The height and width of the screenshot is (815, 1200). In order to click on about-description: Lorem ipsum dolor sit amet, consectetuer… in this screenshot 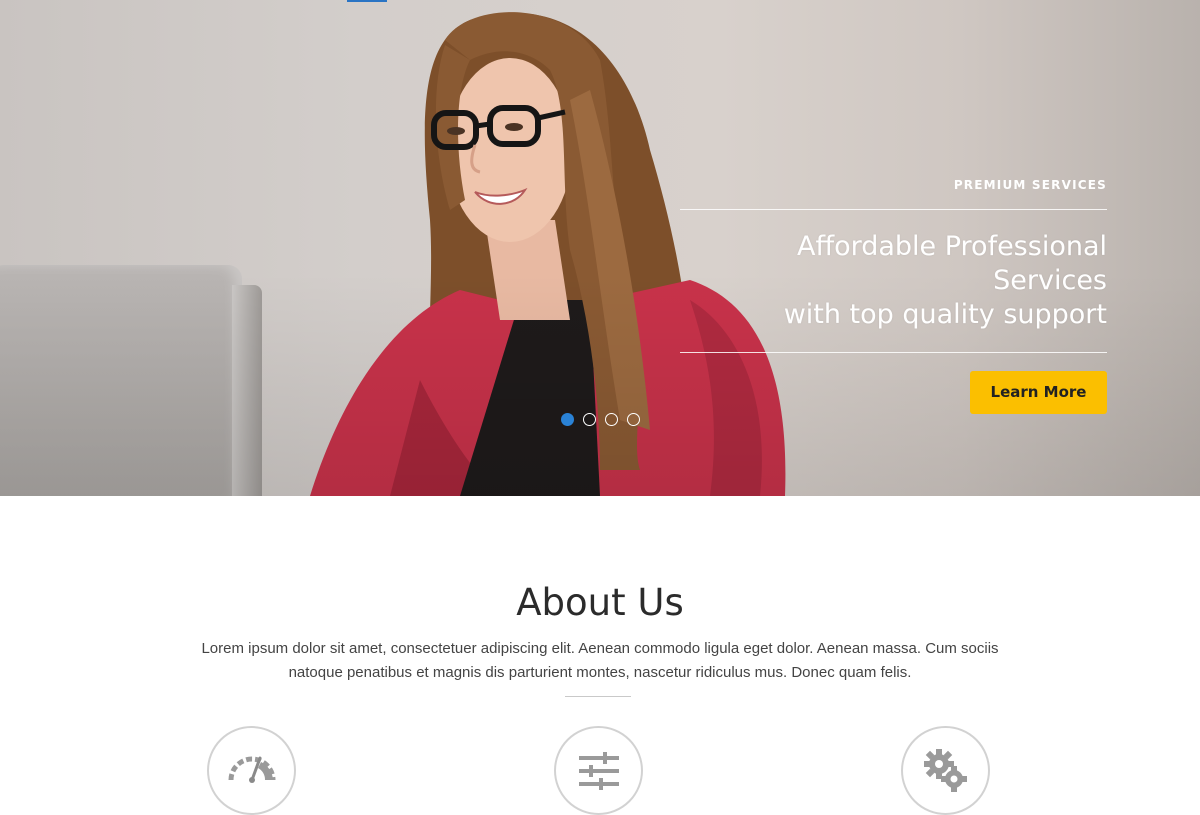, I will do `click(600, 660)`.